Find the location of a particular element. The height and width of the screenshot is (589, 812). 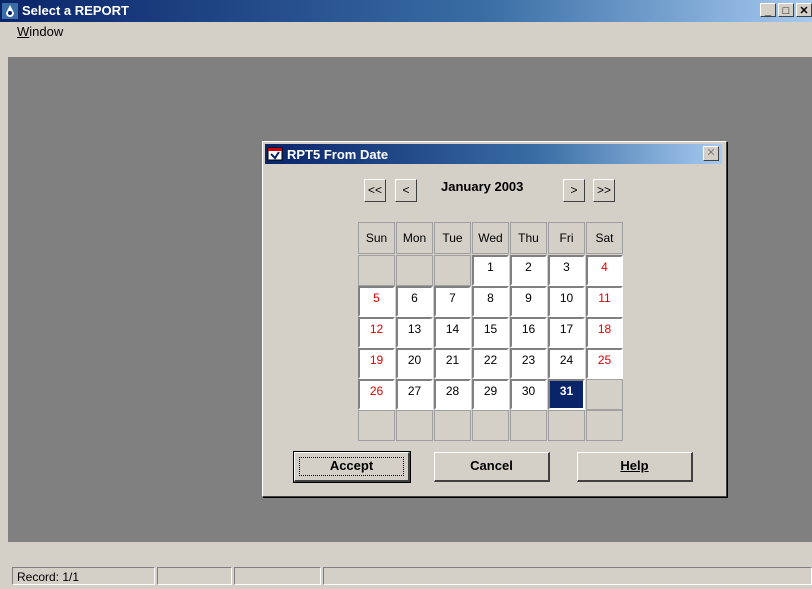

focus-rect is located at coordinates (351, 466).